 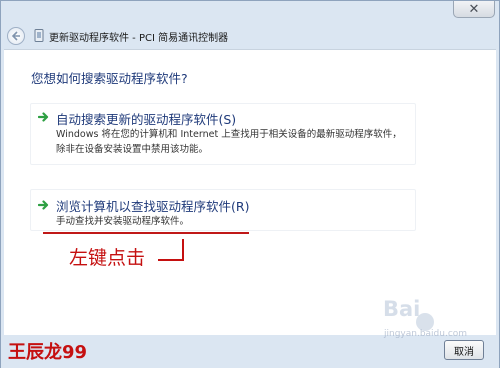 I want to click on close-button: ✕, so click(x=474, y=9).